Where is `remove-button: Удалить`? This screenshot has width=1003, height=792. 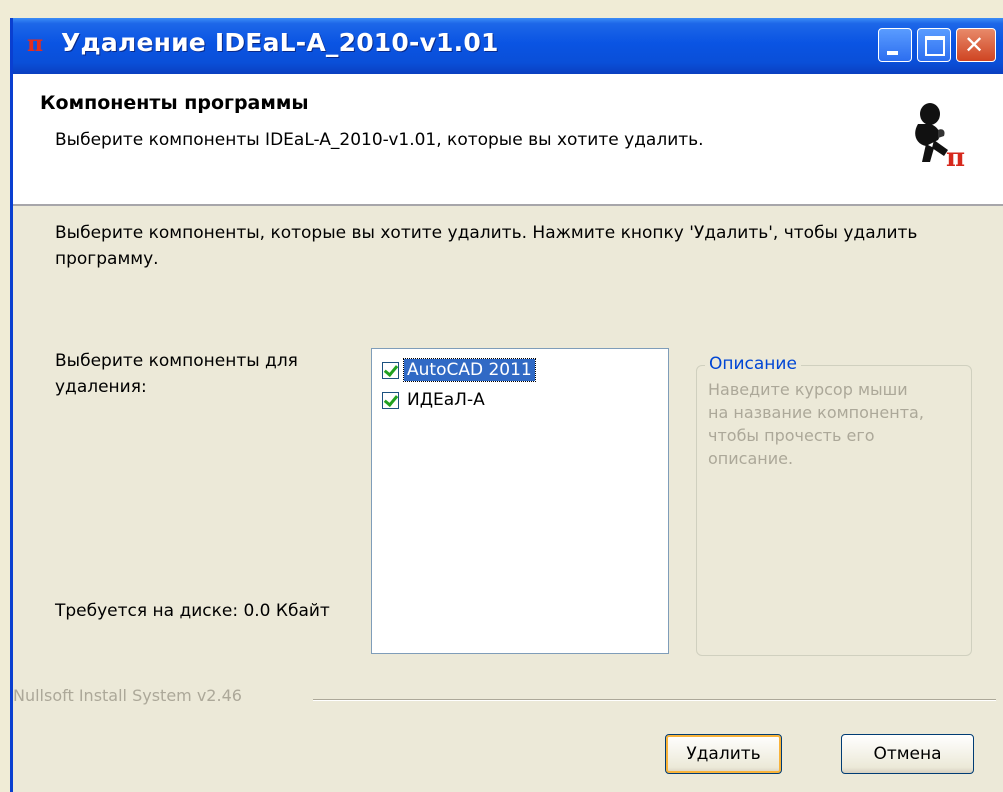 remove-button: Удалить is located at coordinates (723, 754).